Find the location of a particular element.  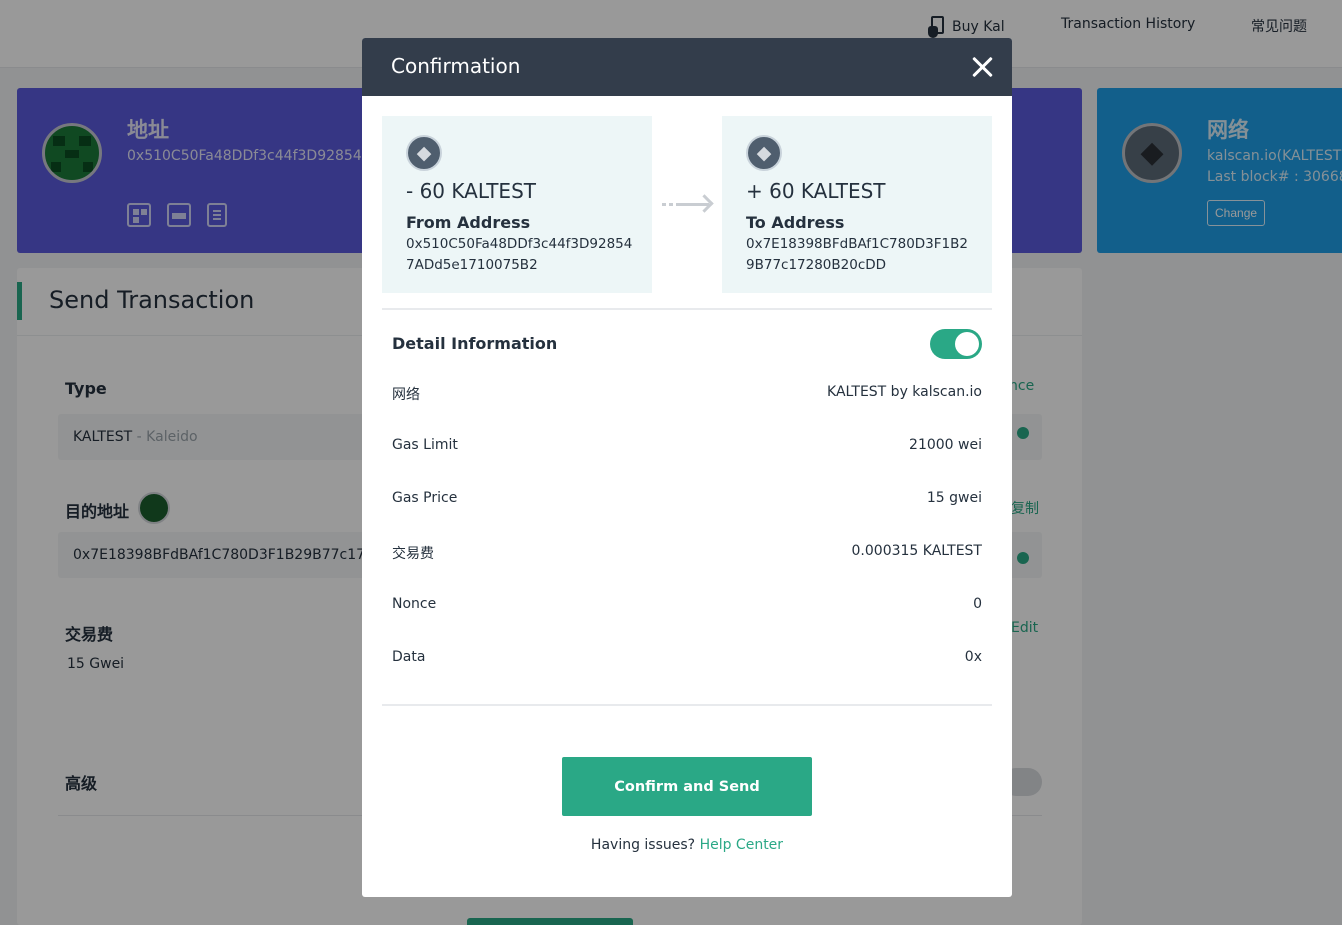

detail-row-label: 交易费 is located at coordinates (413, 554).